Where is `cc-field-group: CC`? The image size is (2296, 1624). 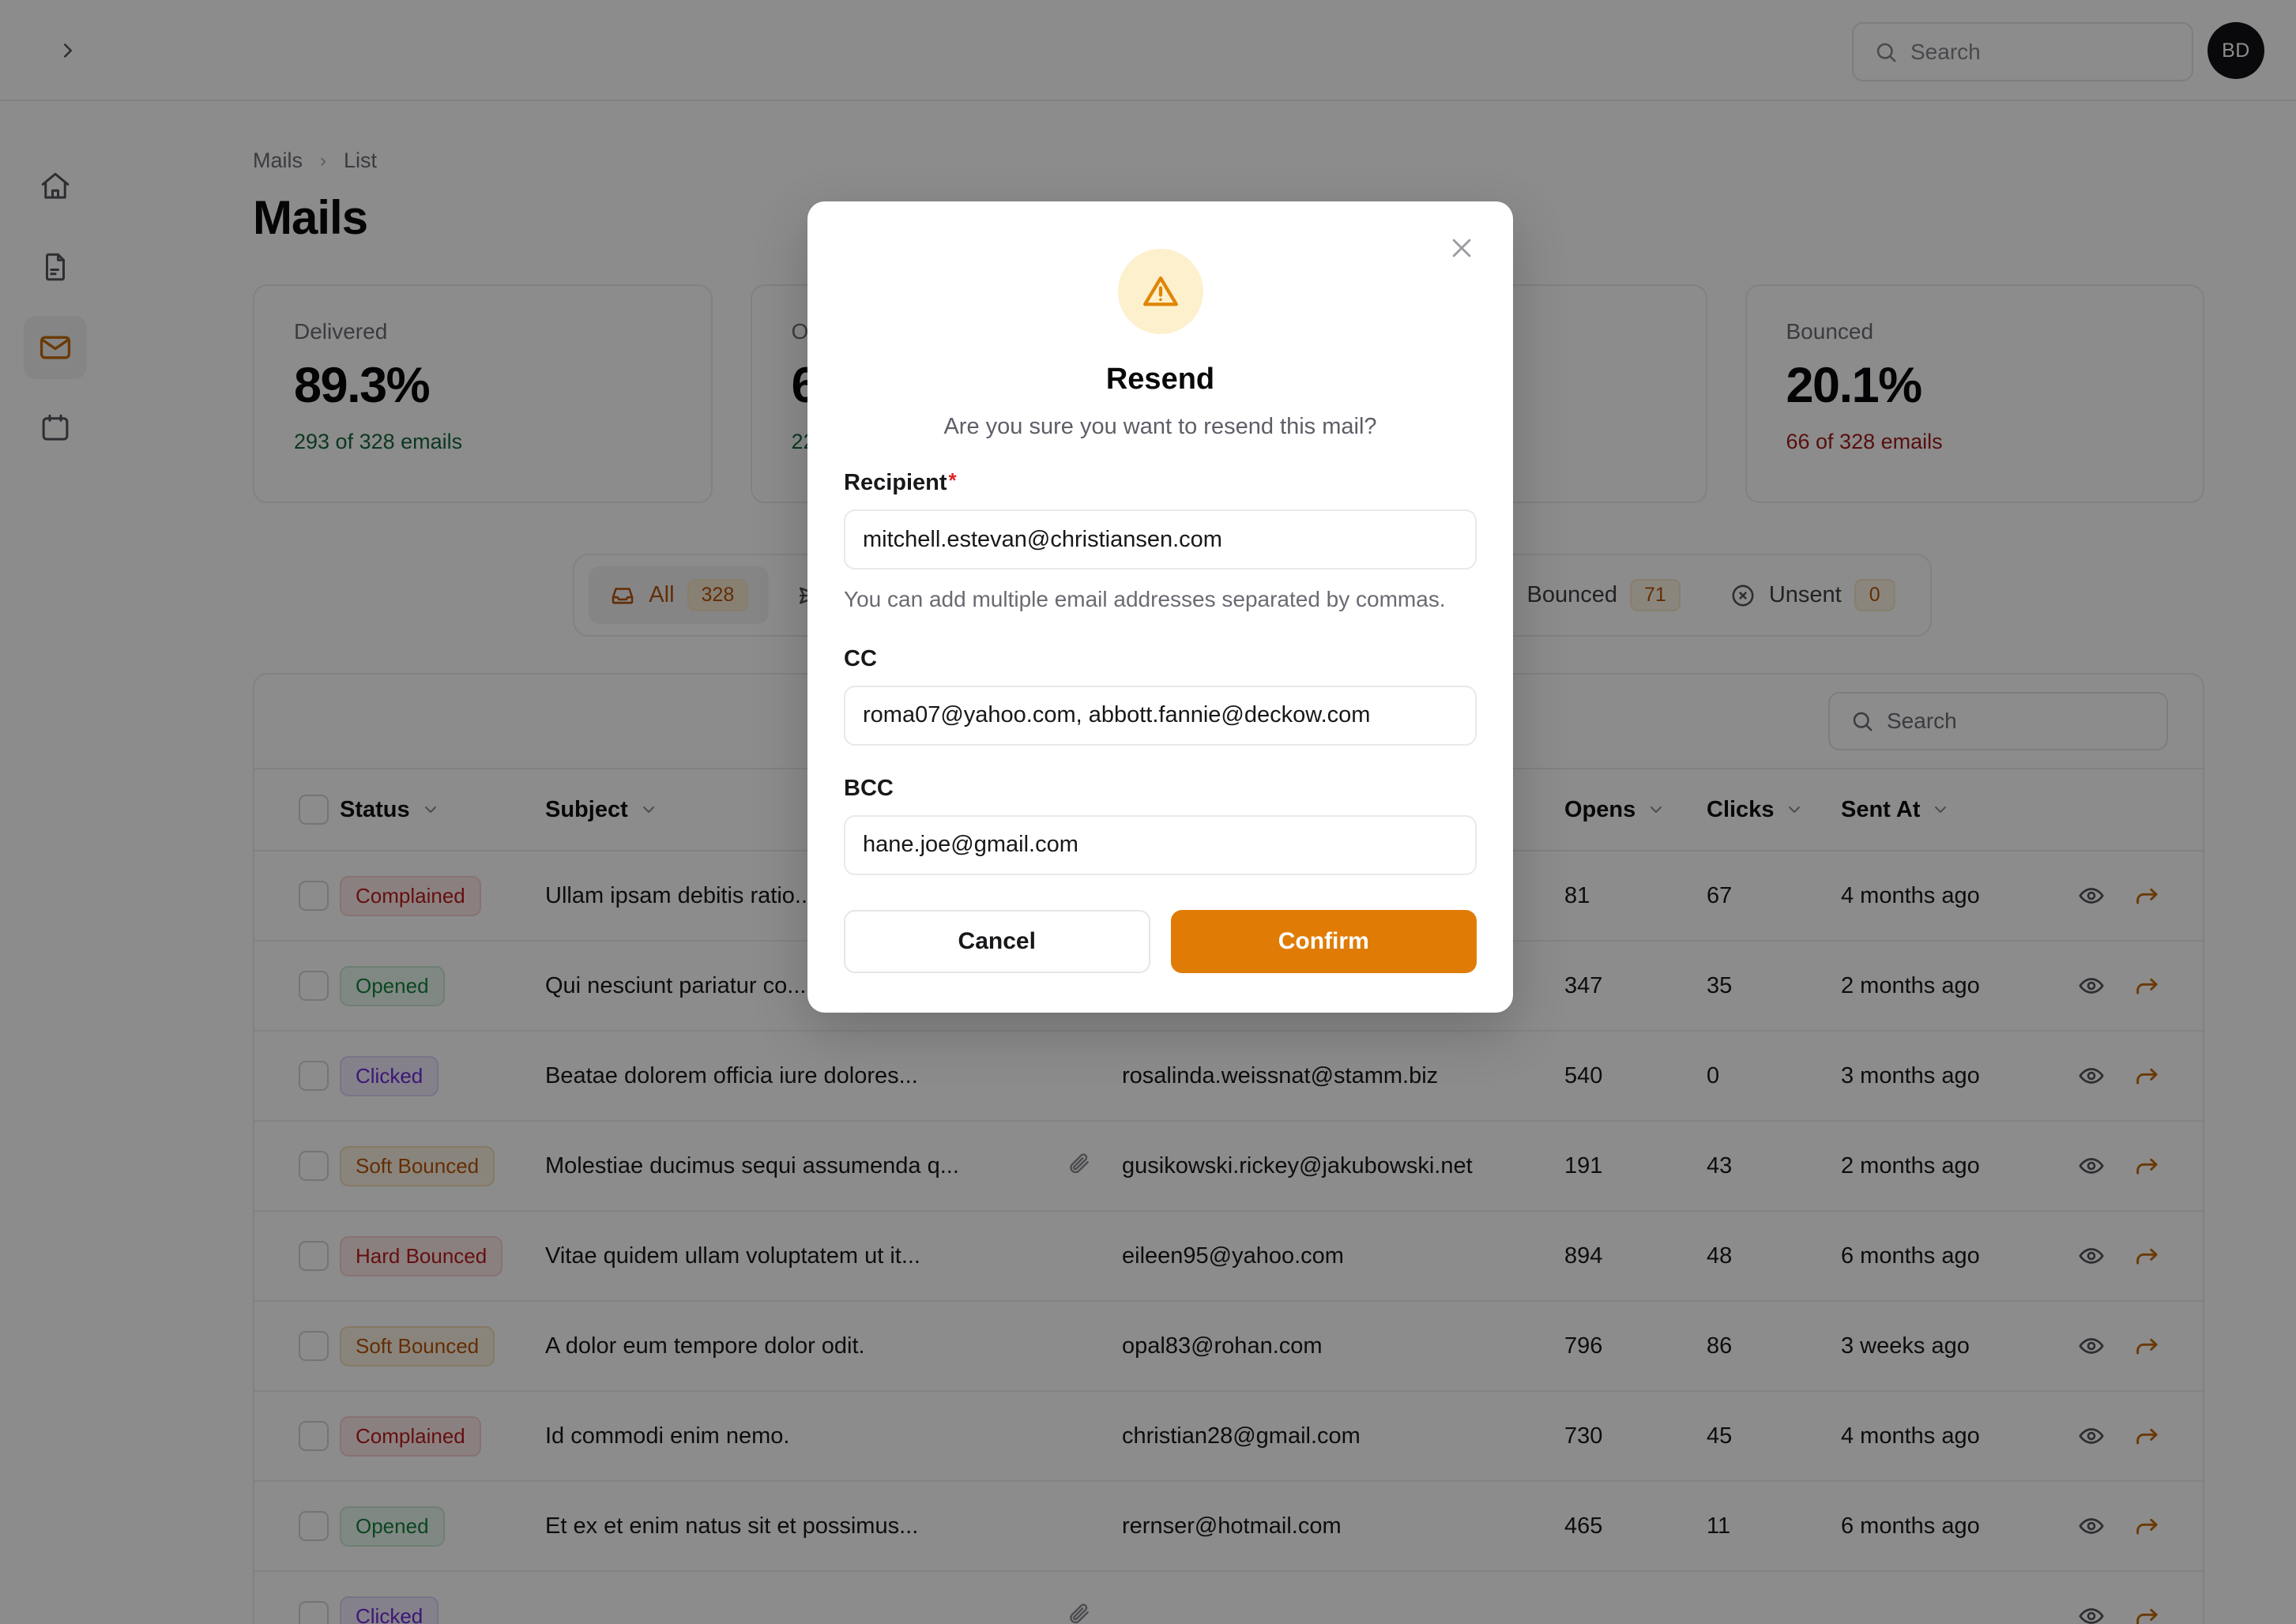 cc-field-group: CC is located at coordinates (1161, 696).